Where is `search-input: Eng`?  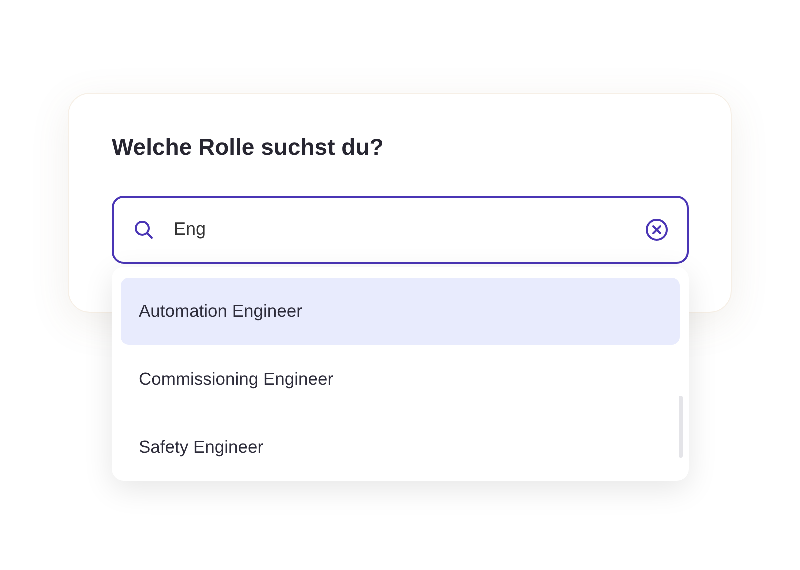
search-input: Eng is located at coordinates (399, 230).